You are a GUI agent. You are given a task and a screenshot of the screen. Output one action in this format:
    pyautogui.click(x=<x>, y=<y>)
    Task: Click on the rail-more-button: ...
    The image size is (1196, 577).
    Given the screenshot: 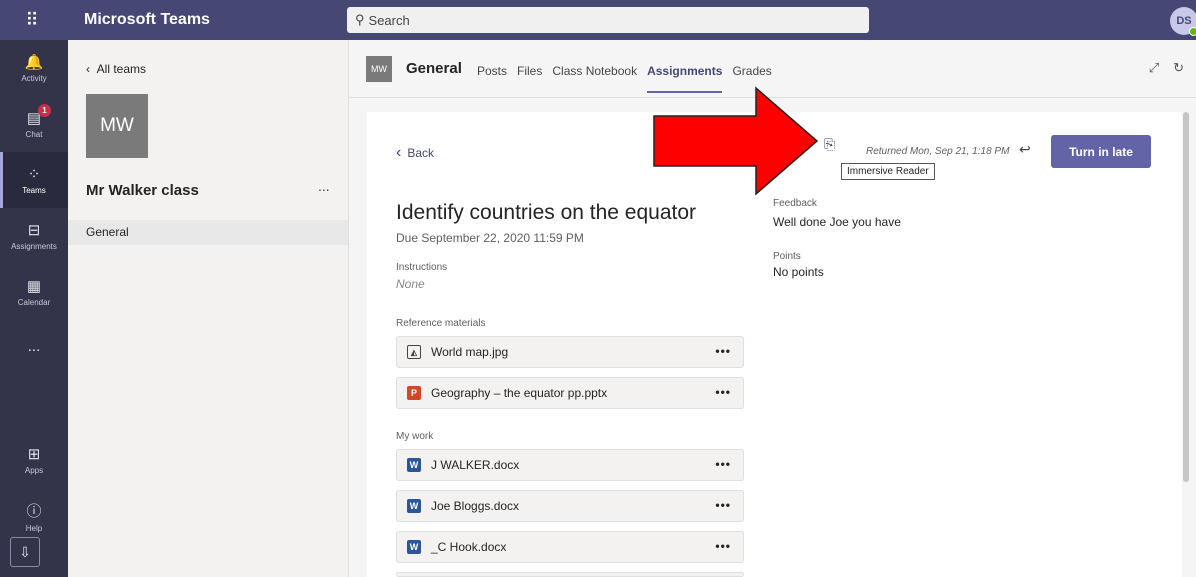 What is the action you would take?
    pyautogui.click(x=34, y=348)
    